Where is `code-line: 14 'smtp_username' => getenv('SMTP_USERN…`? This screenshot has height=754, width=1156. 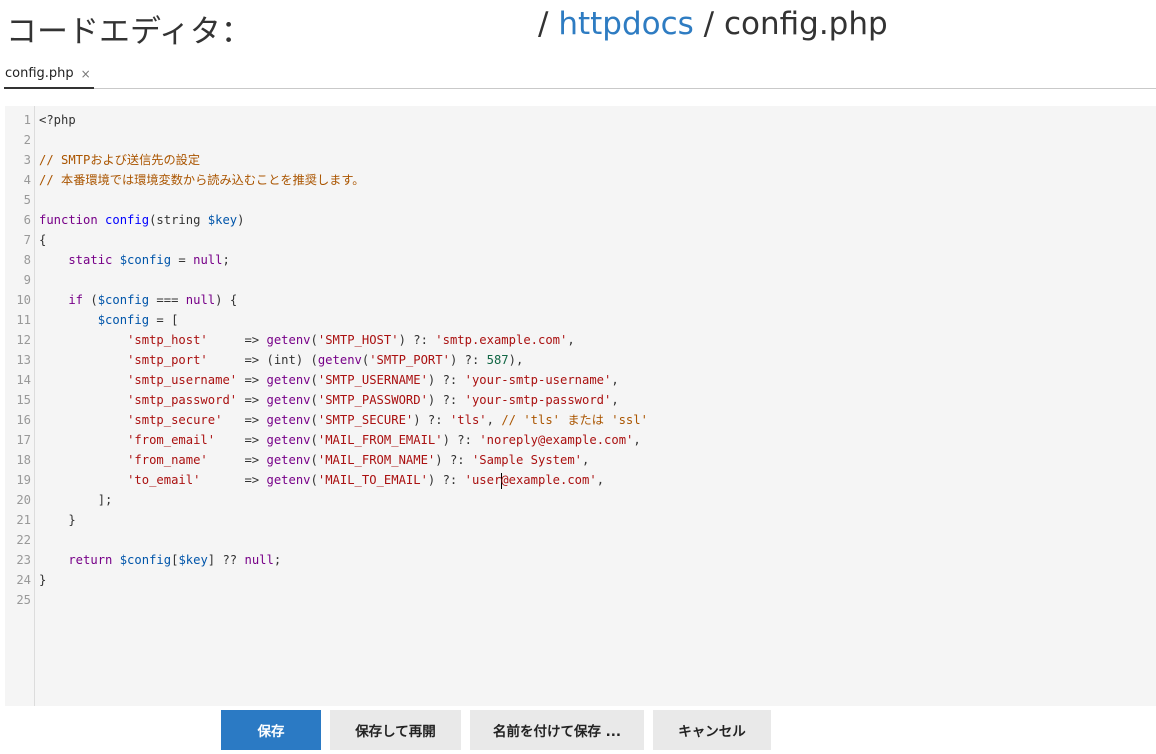 code-line: 14 'smtp_username' => getenv('SMTP_USERN… is located at coordinates (586, 380).